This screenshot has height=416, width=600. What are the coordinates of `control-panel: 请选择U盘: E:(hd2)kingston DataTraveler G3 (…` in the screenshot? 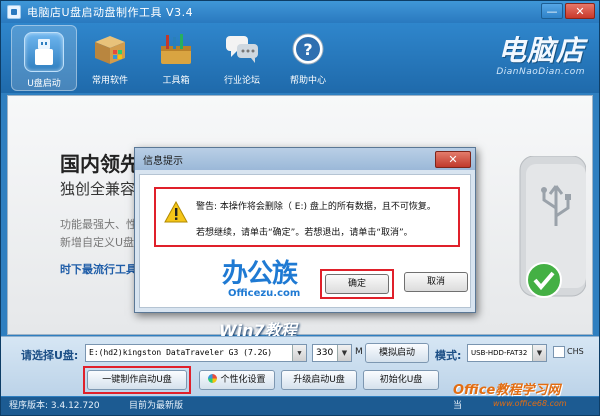 It's located at (300, 367).